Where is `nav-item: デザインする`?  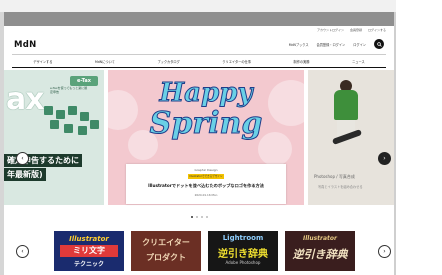 nav-item: デザインする is located at coordinates (42, 61).